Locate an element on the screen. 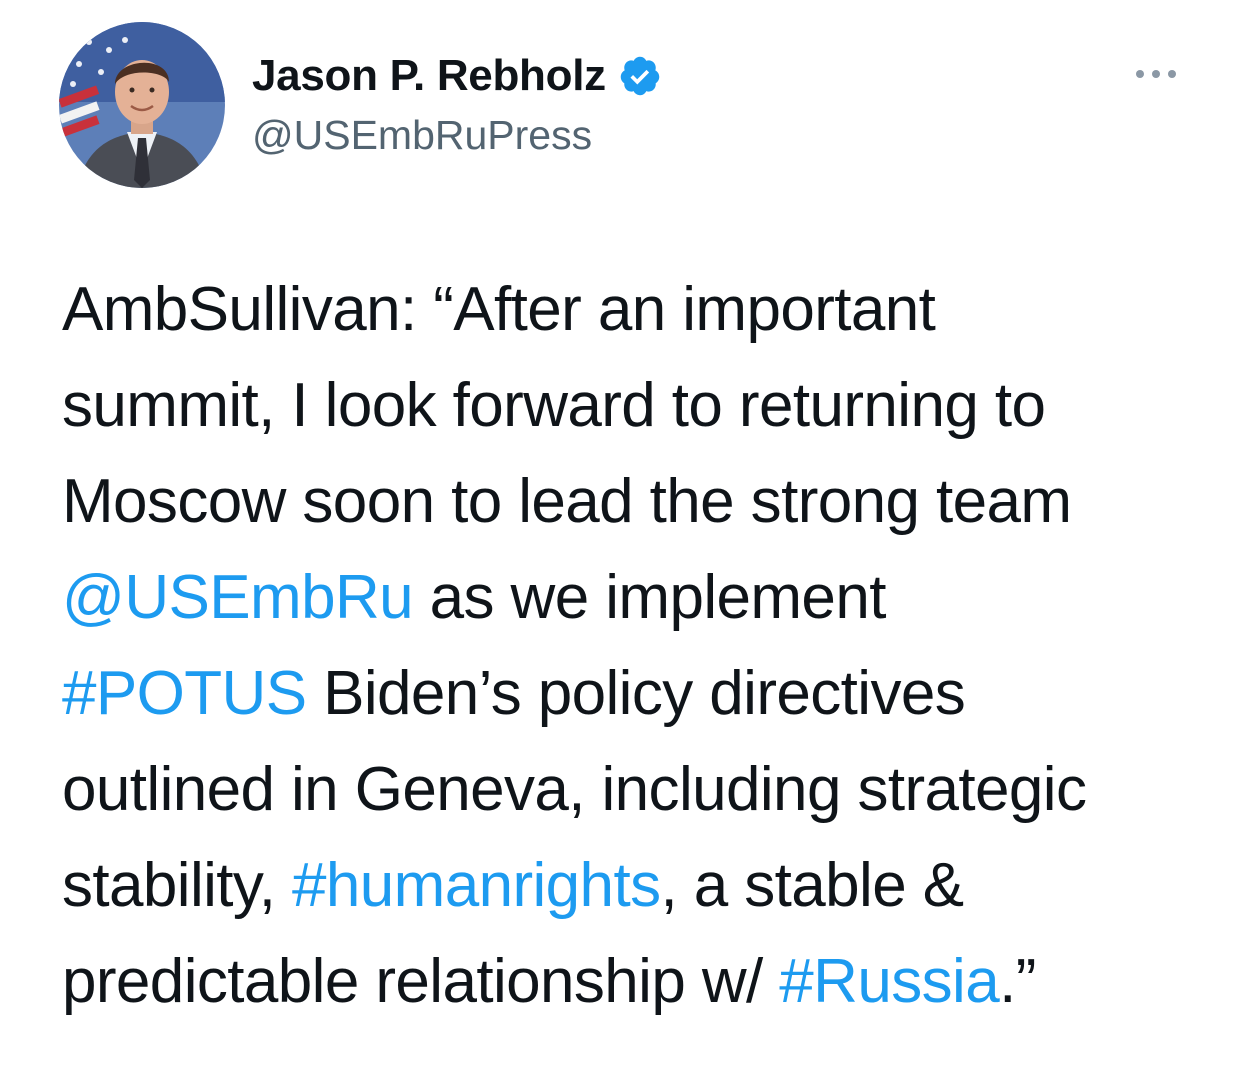 The width and height of the screenshot is (1242, 1068). tweet-text-line: outlined in Geneva, including strategic is located at coordinates (642, 790).